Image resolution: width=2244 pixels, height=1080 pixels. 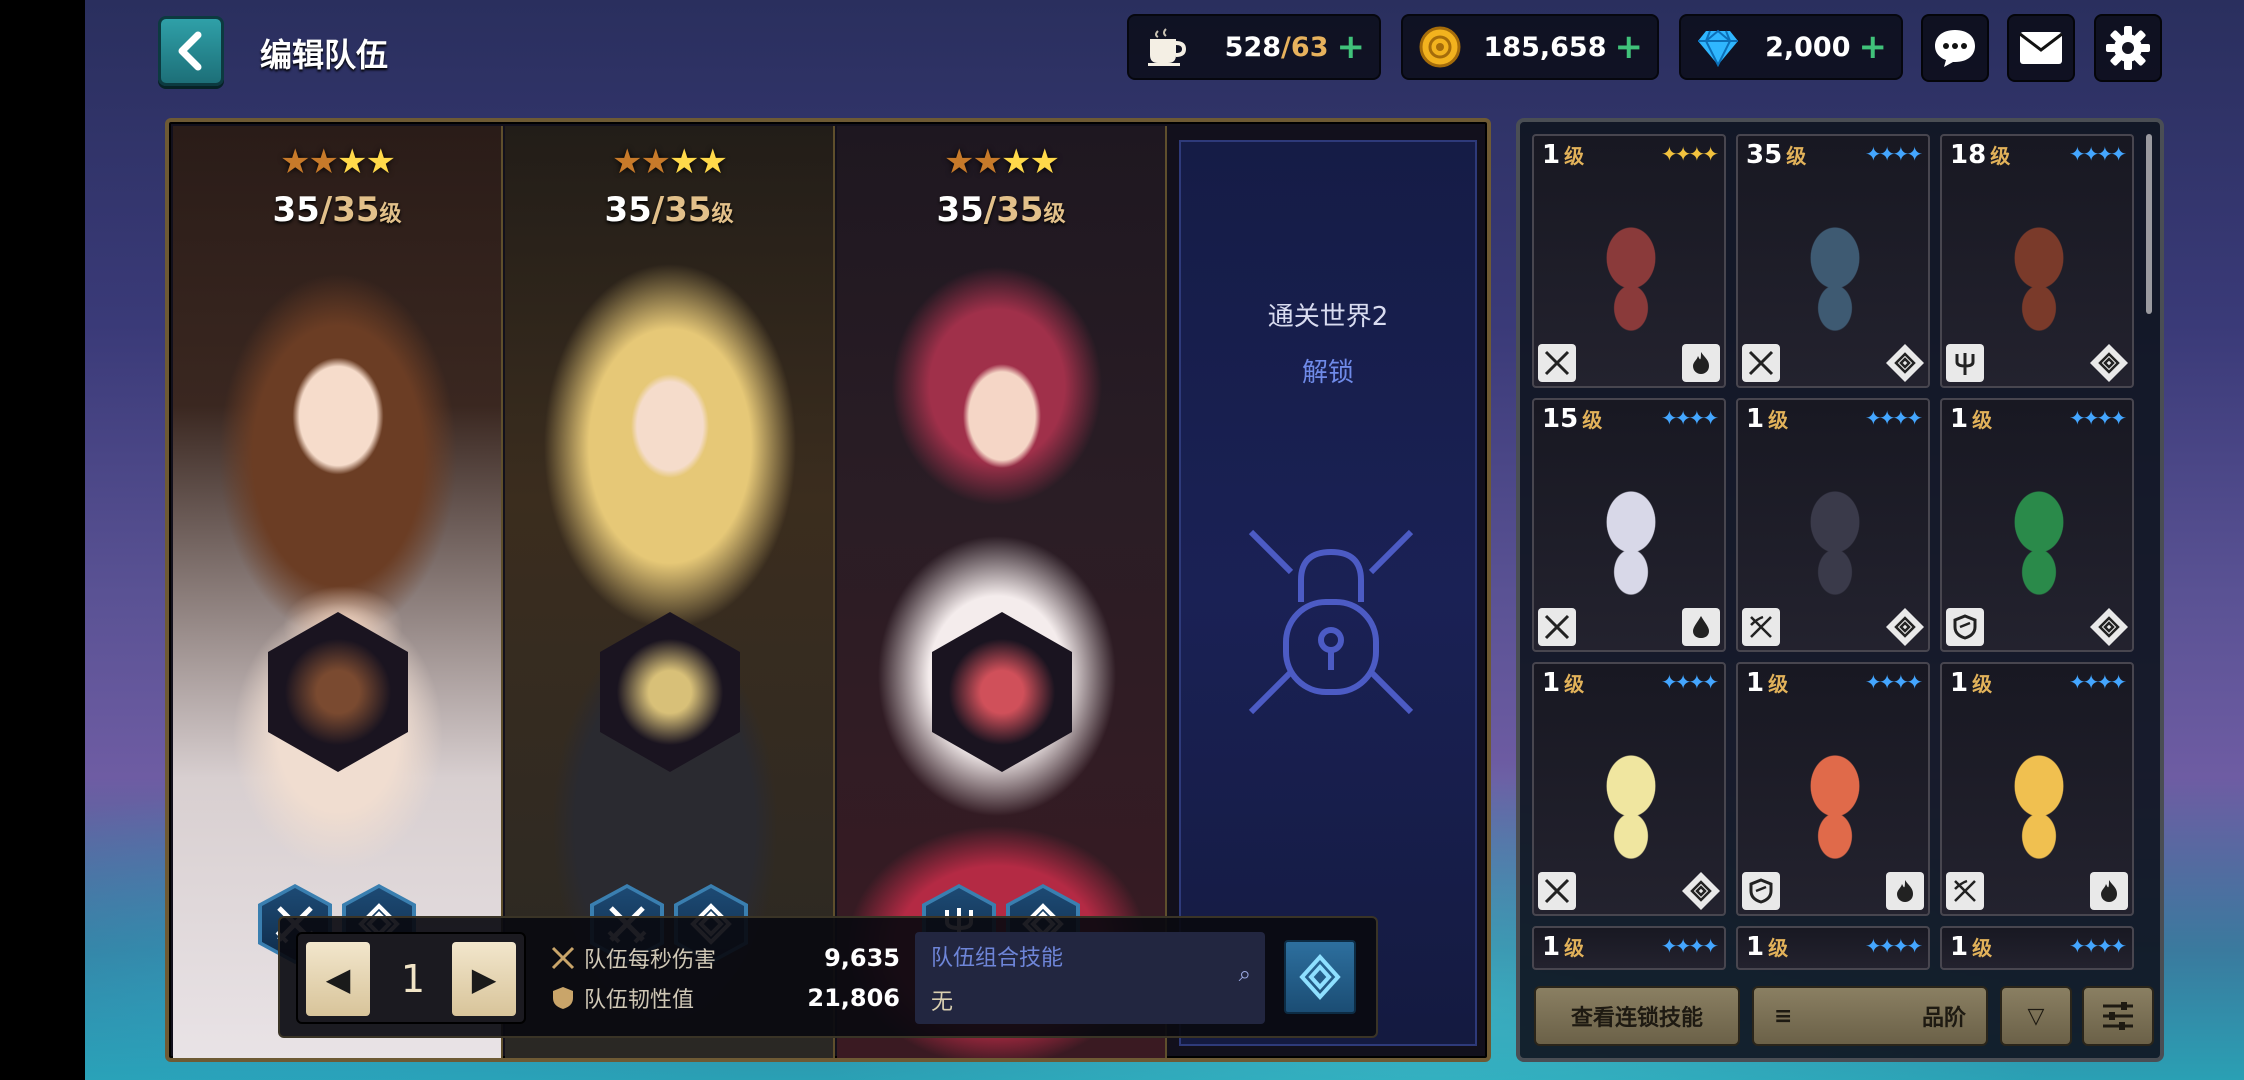 What do you see at coordinates (1351, 47) in the screenshot?
I see `add-stamina-button: +` at bounding box center [1351, 47].